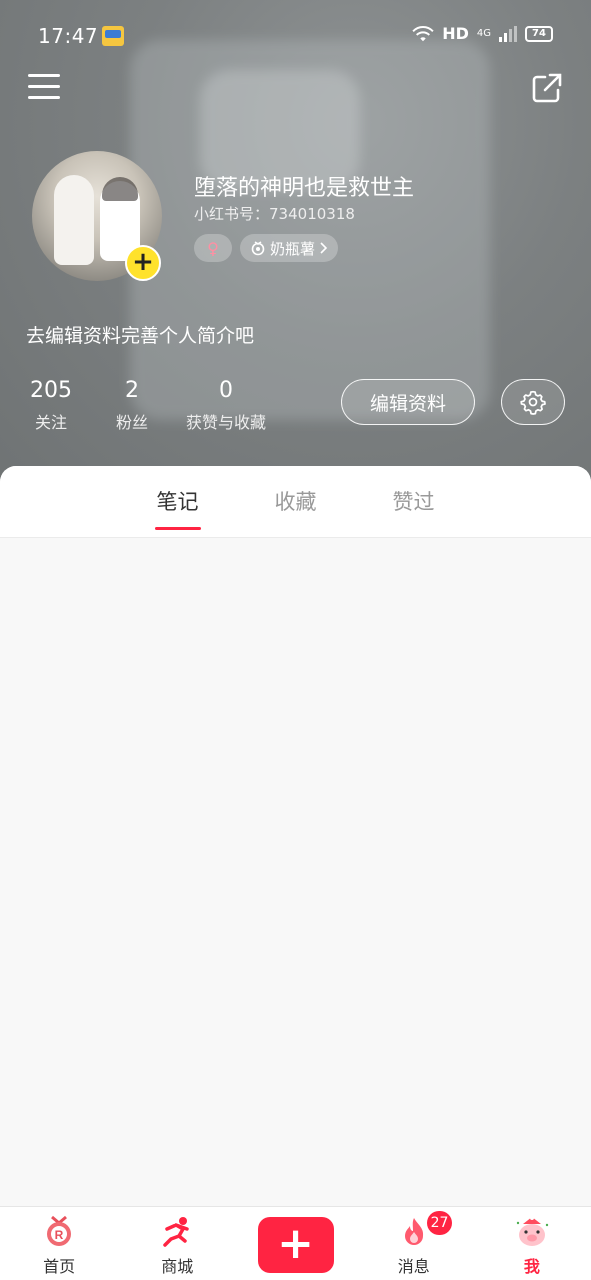  What do you see at coordinates (97, 216) in the screenshot?
I see `avatar-container: +` at bounding box center [97, 216].